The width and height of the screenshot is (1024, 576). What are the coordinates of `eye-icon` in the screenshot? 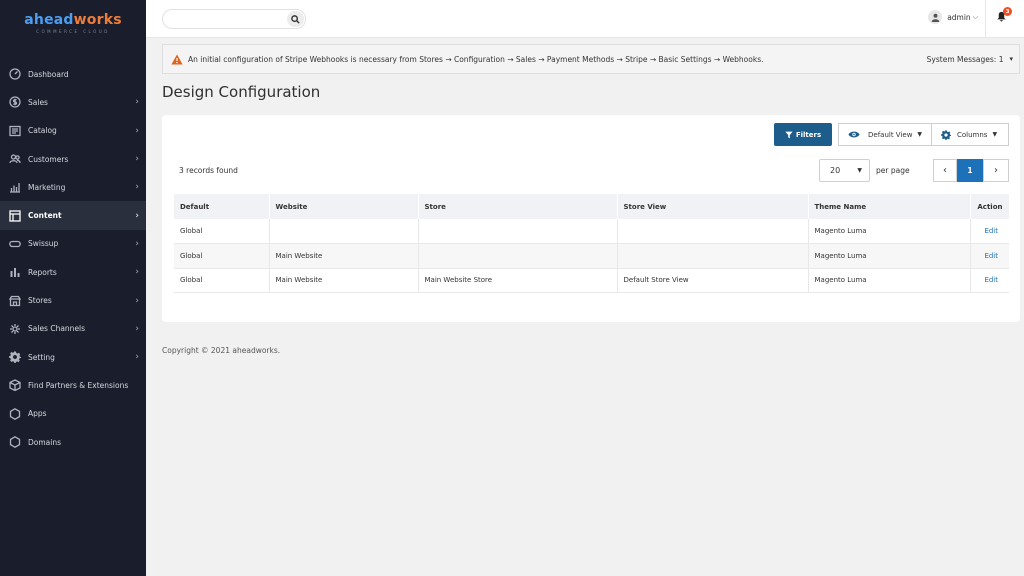 It's located at (854, 134).